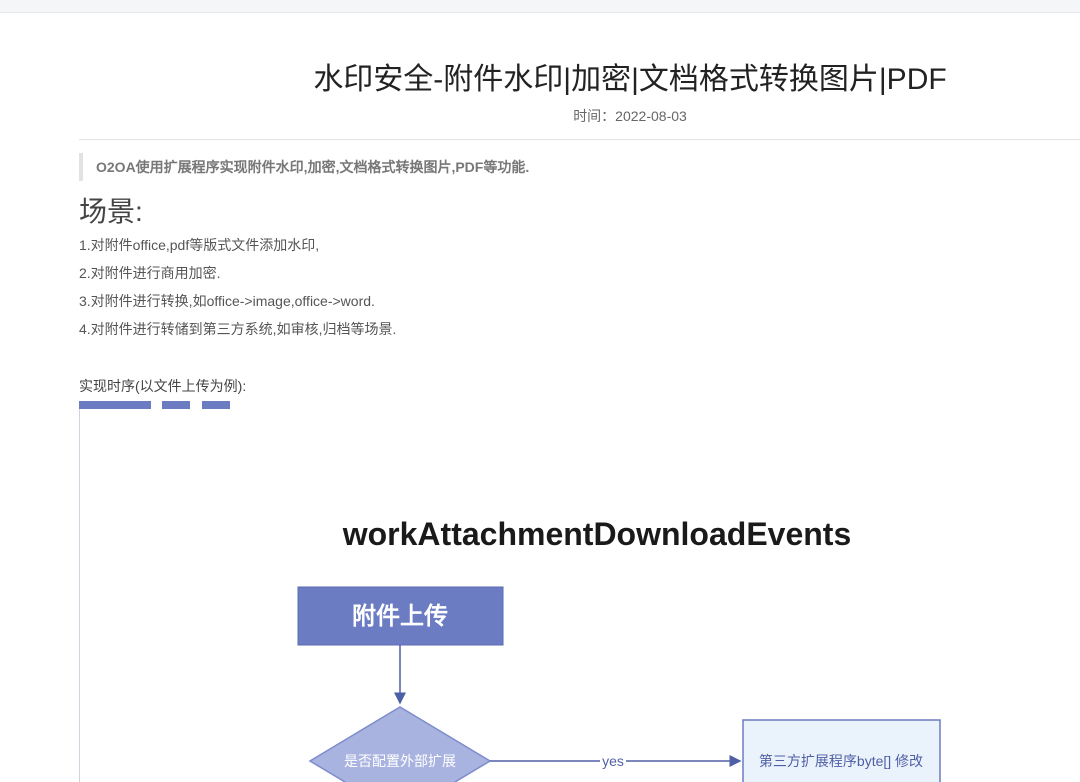 This screenshot has width=1080, height=782. I want to click on top-bar, so click(540, 6).